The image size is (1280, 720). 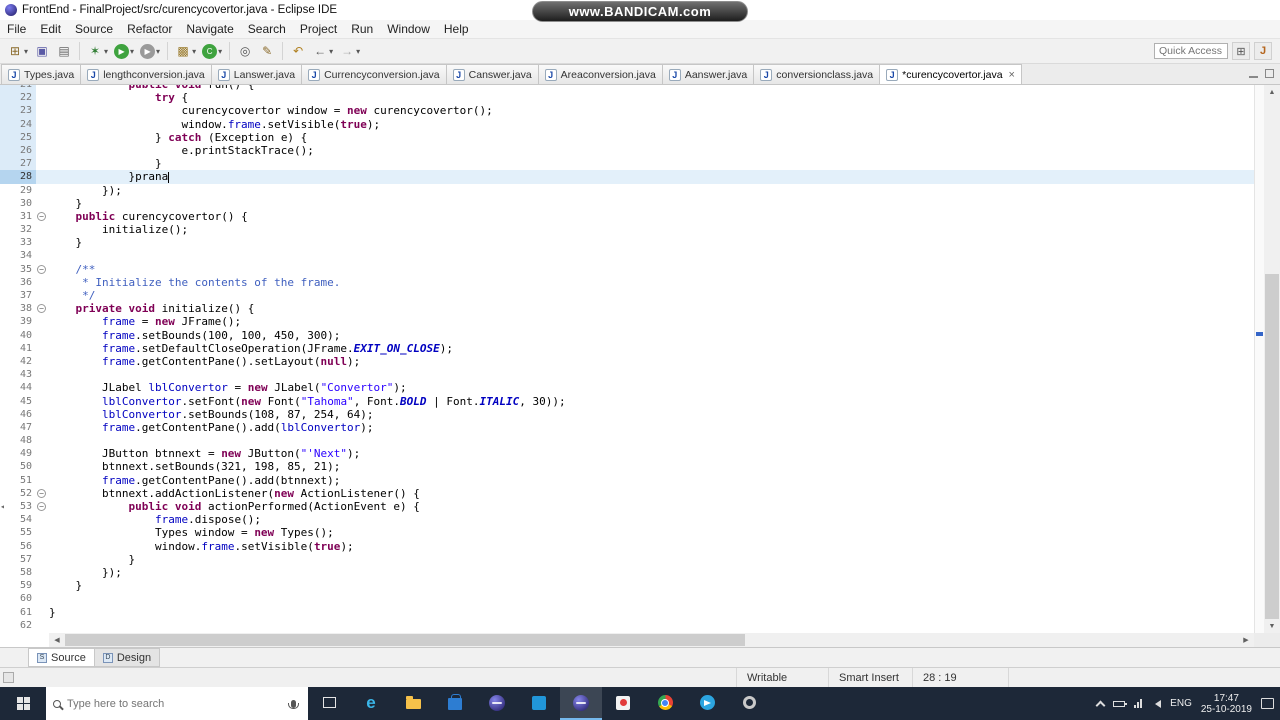 What do you see at coordinates (1267, 703) in the screenshot?
I see `action-center-icon` at bounding box center [1267, 703].